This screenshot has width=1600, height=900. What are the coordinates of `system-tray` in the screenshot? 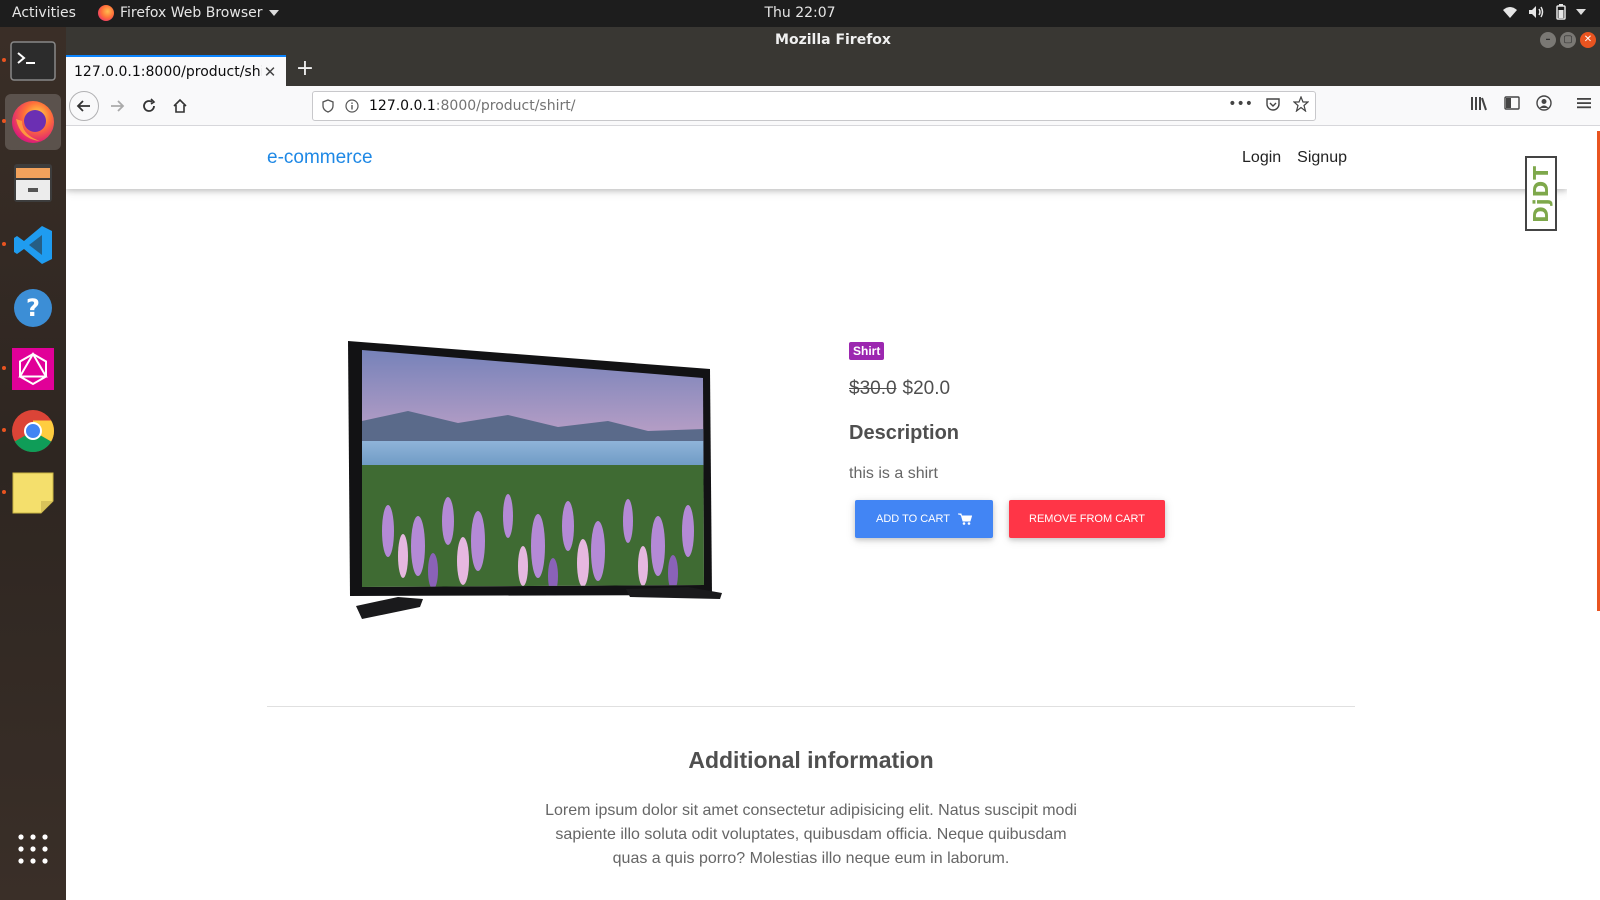 It's located at (1544, 12).